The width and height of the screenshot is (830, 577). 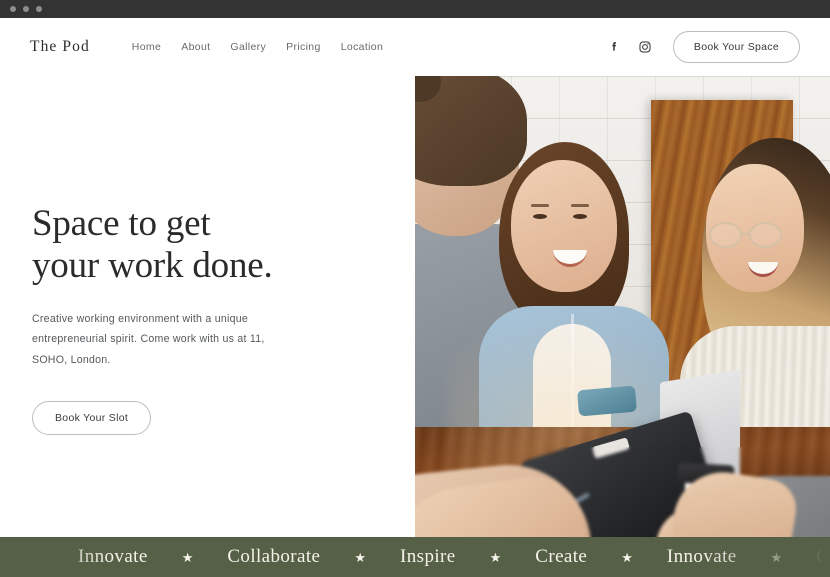 I want to click on facebook-icon, so click(x=614, y=47).